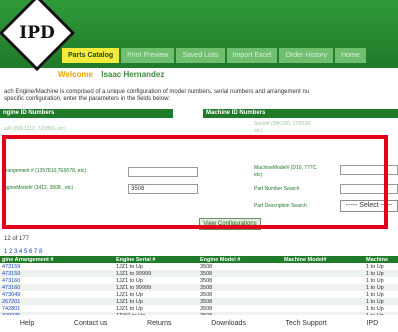 This screenshot has width=398, height=332. What do you see at coordinates (230, 224) in the screenshot?
I see `view-configurations-button: View Configurations` at bounding box center [230, 224].